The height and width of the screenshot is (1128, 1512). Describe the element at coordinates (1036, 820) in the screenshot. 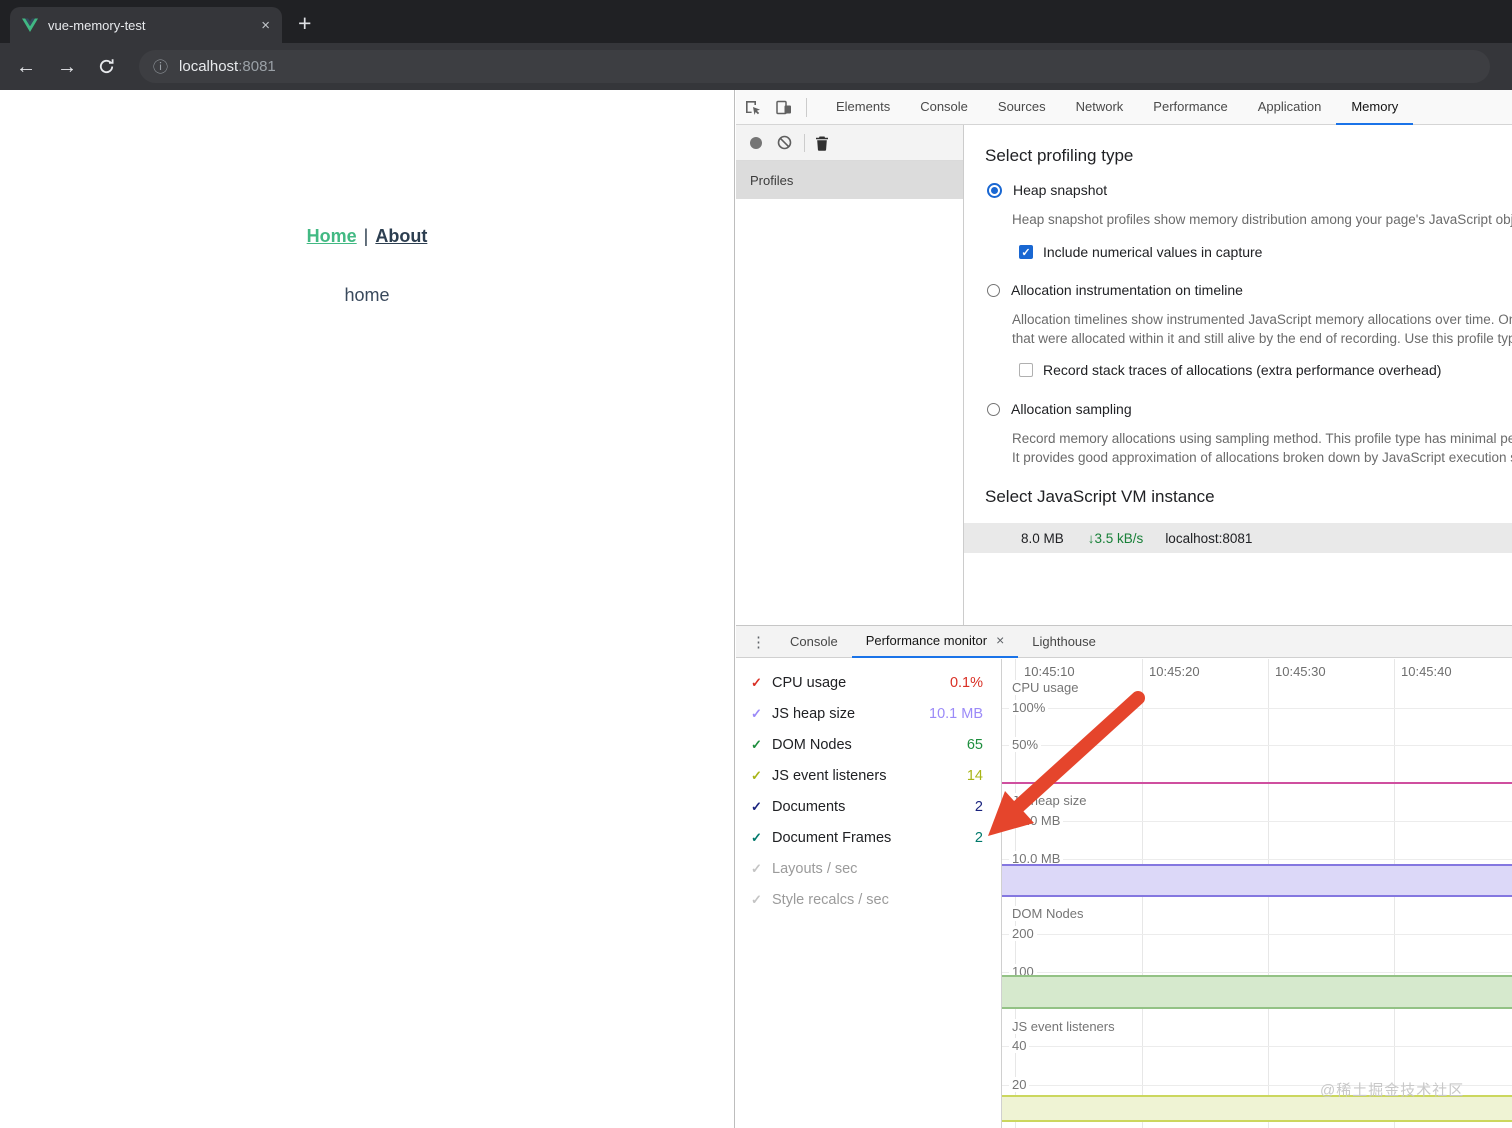

I see `axis-tick: 20.0 MB` at that location.